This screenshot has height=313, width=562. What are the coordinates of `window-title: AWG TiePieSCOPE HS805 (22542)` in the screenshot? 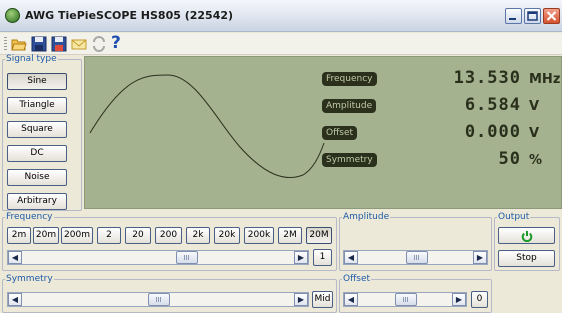 It's located at (129, 15).